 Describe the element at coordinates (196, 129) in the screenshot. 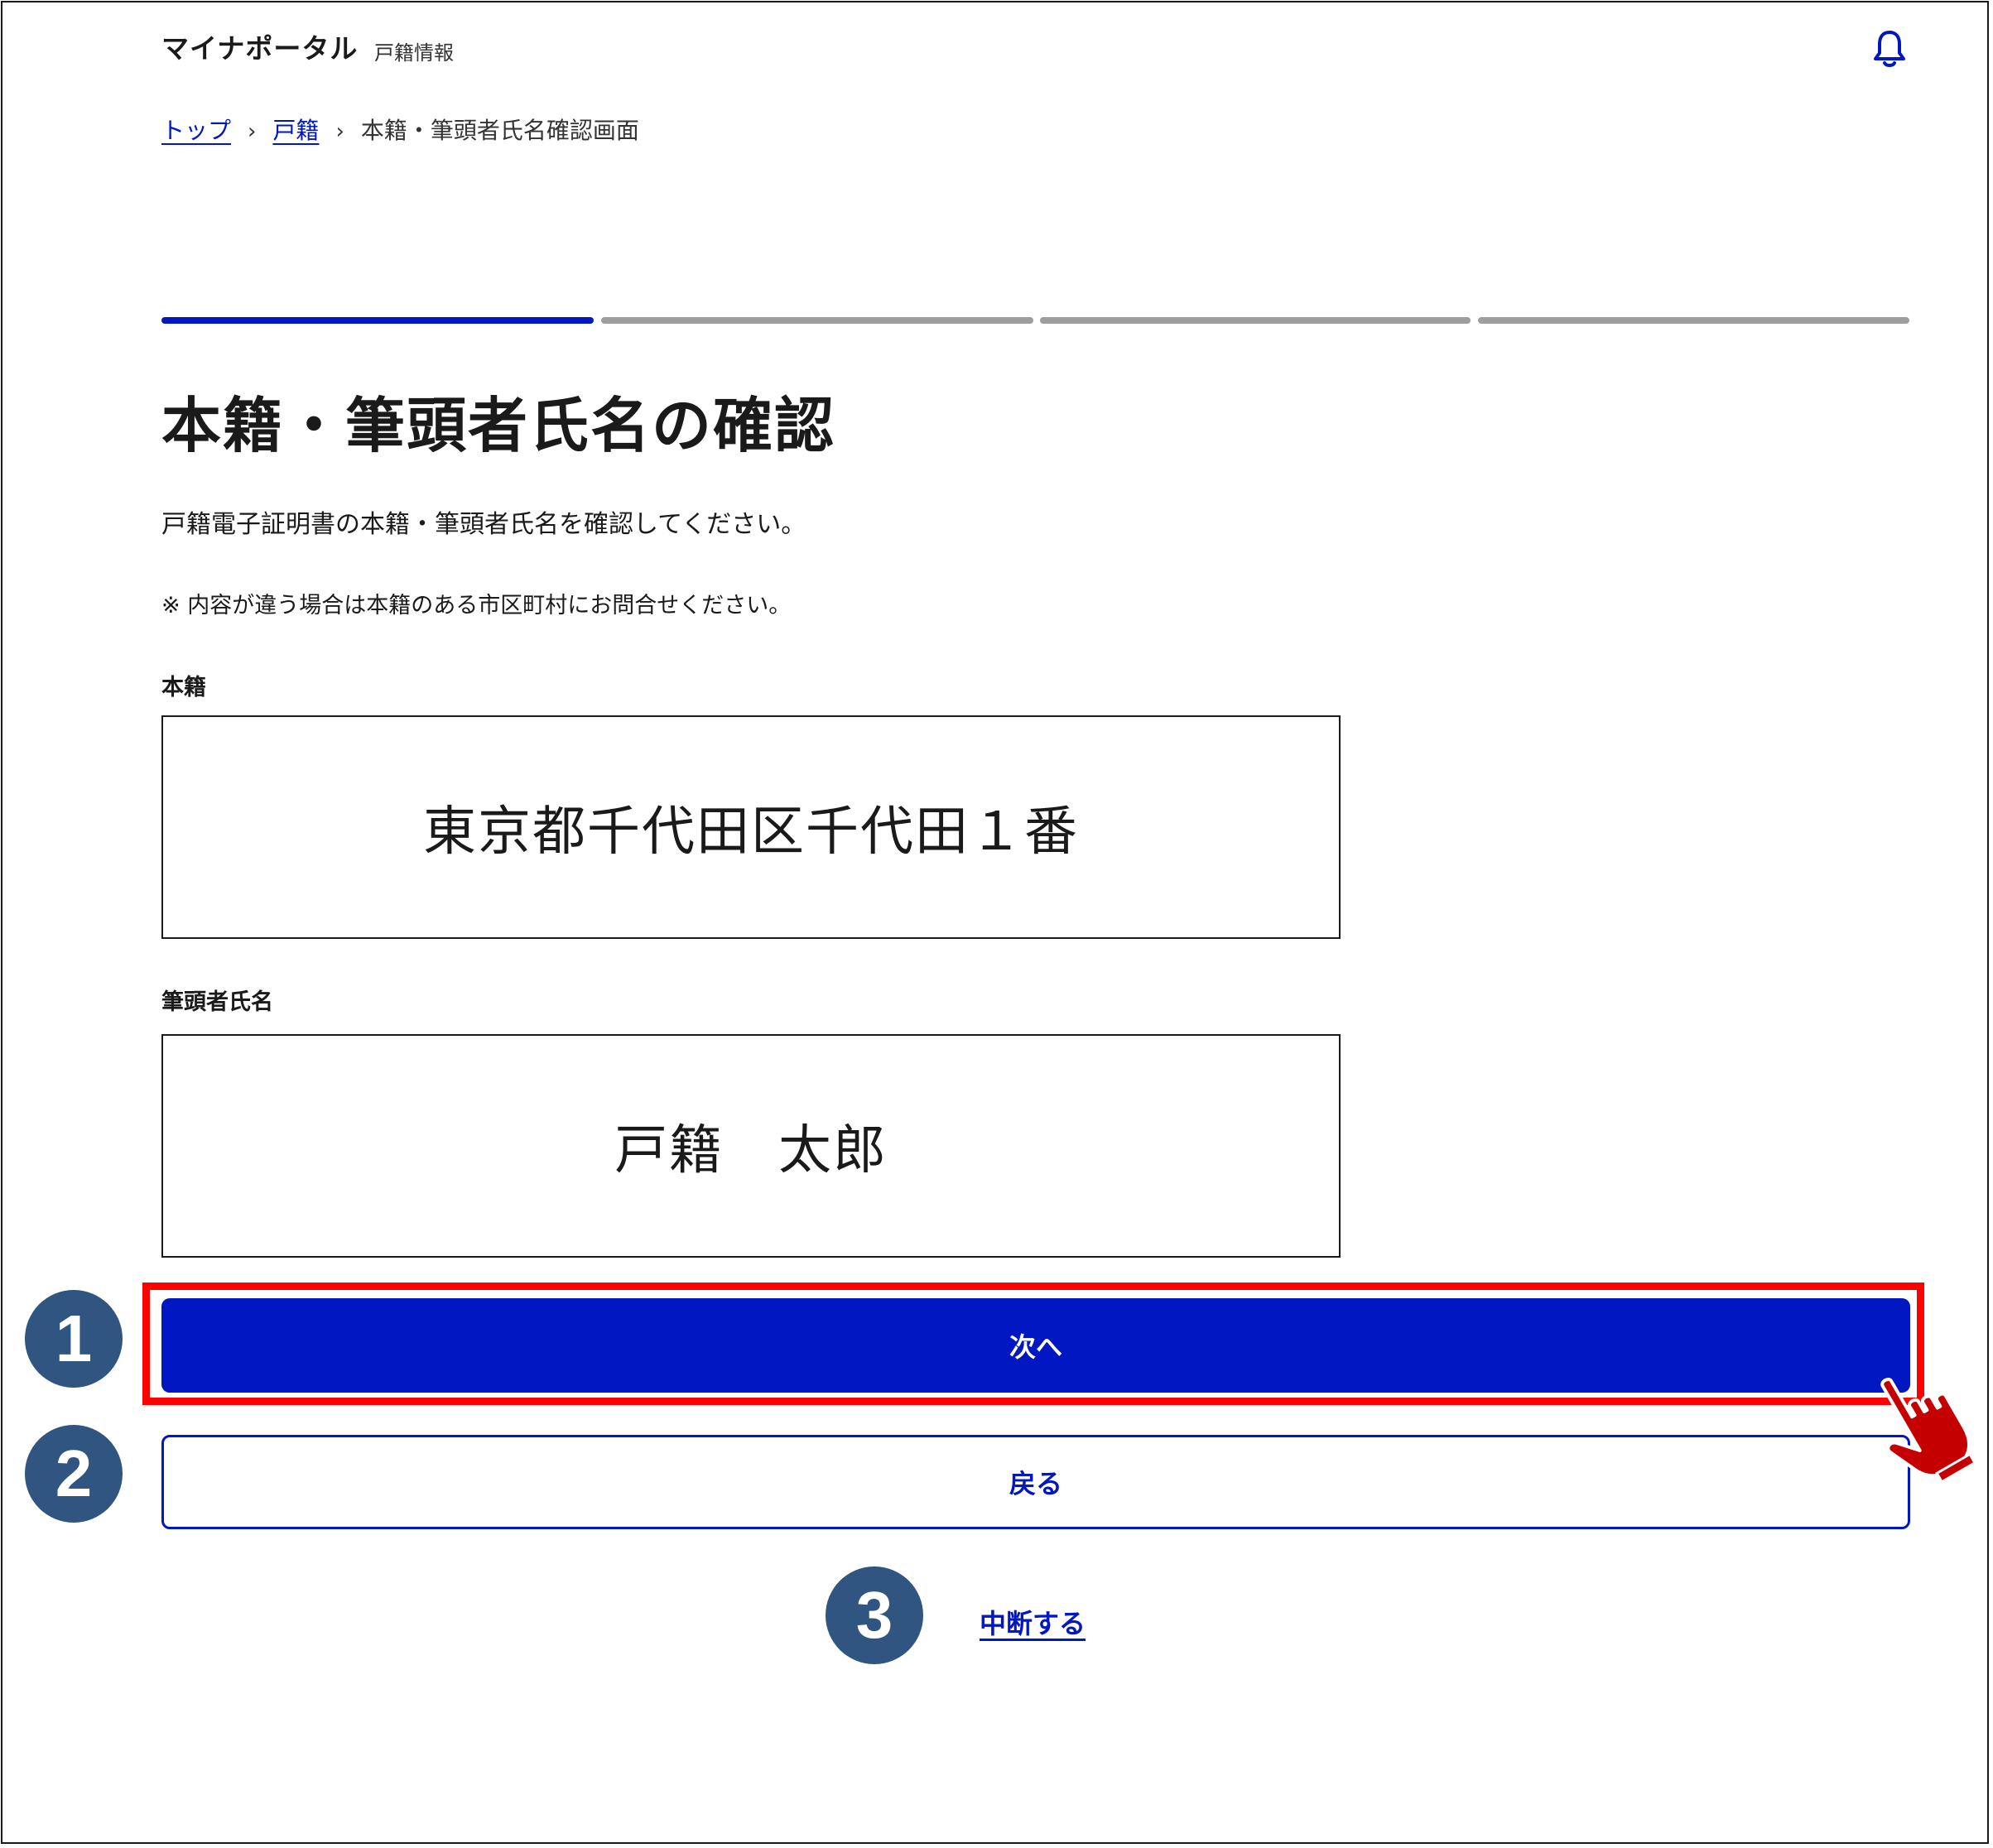

I see `breadcrumb-link-top: トップ` at that location.